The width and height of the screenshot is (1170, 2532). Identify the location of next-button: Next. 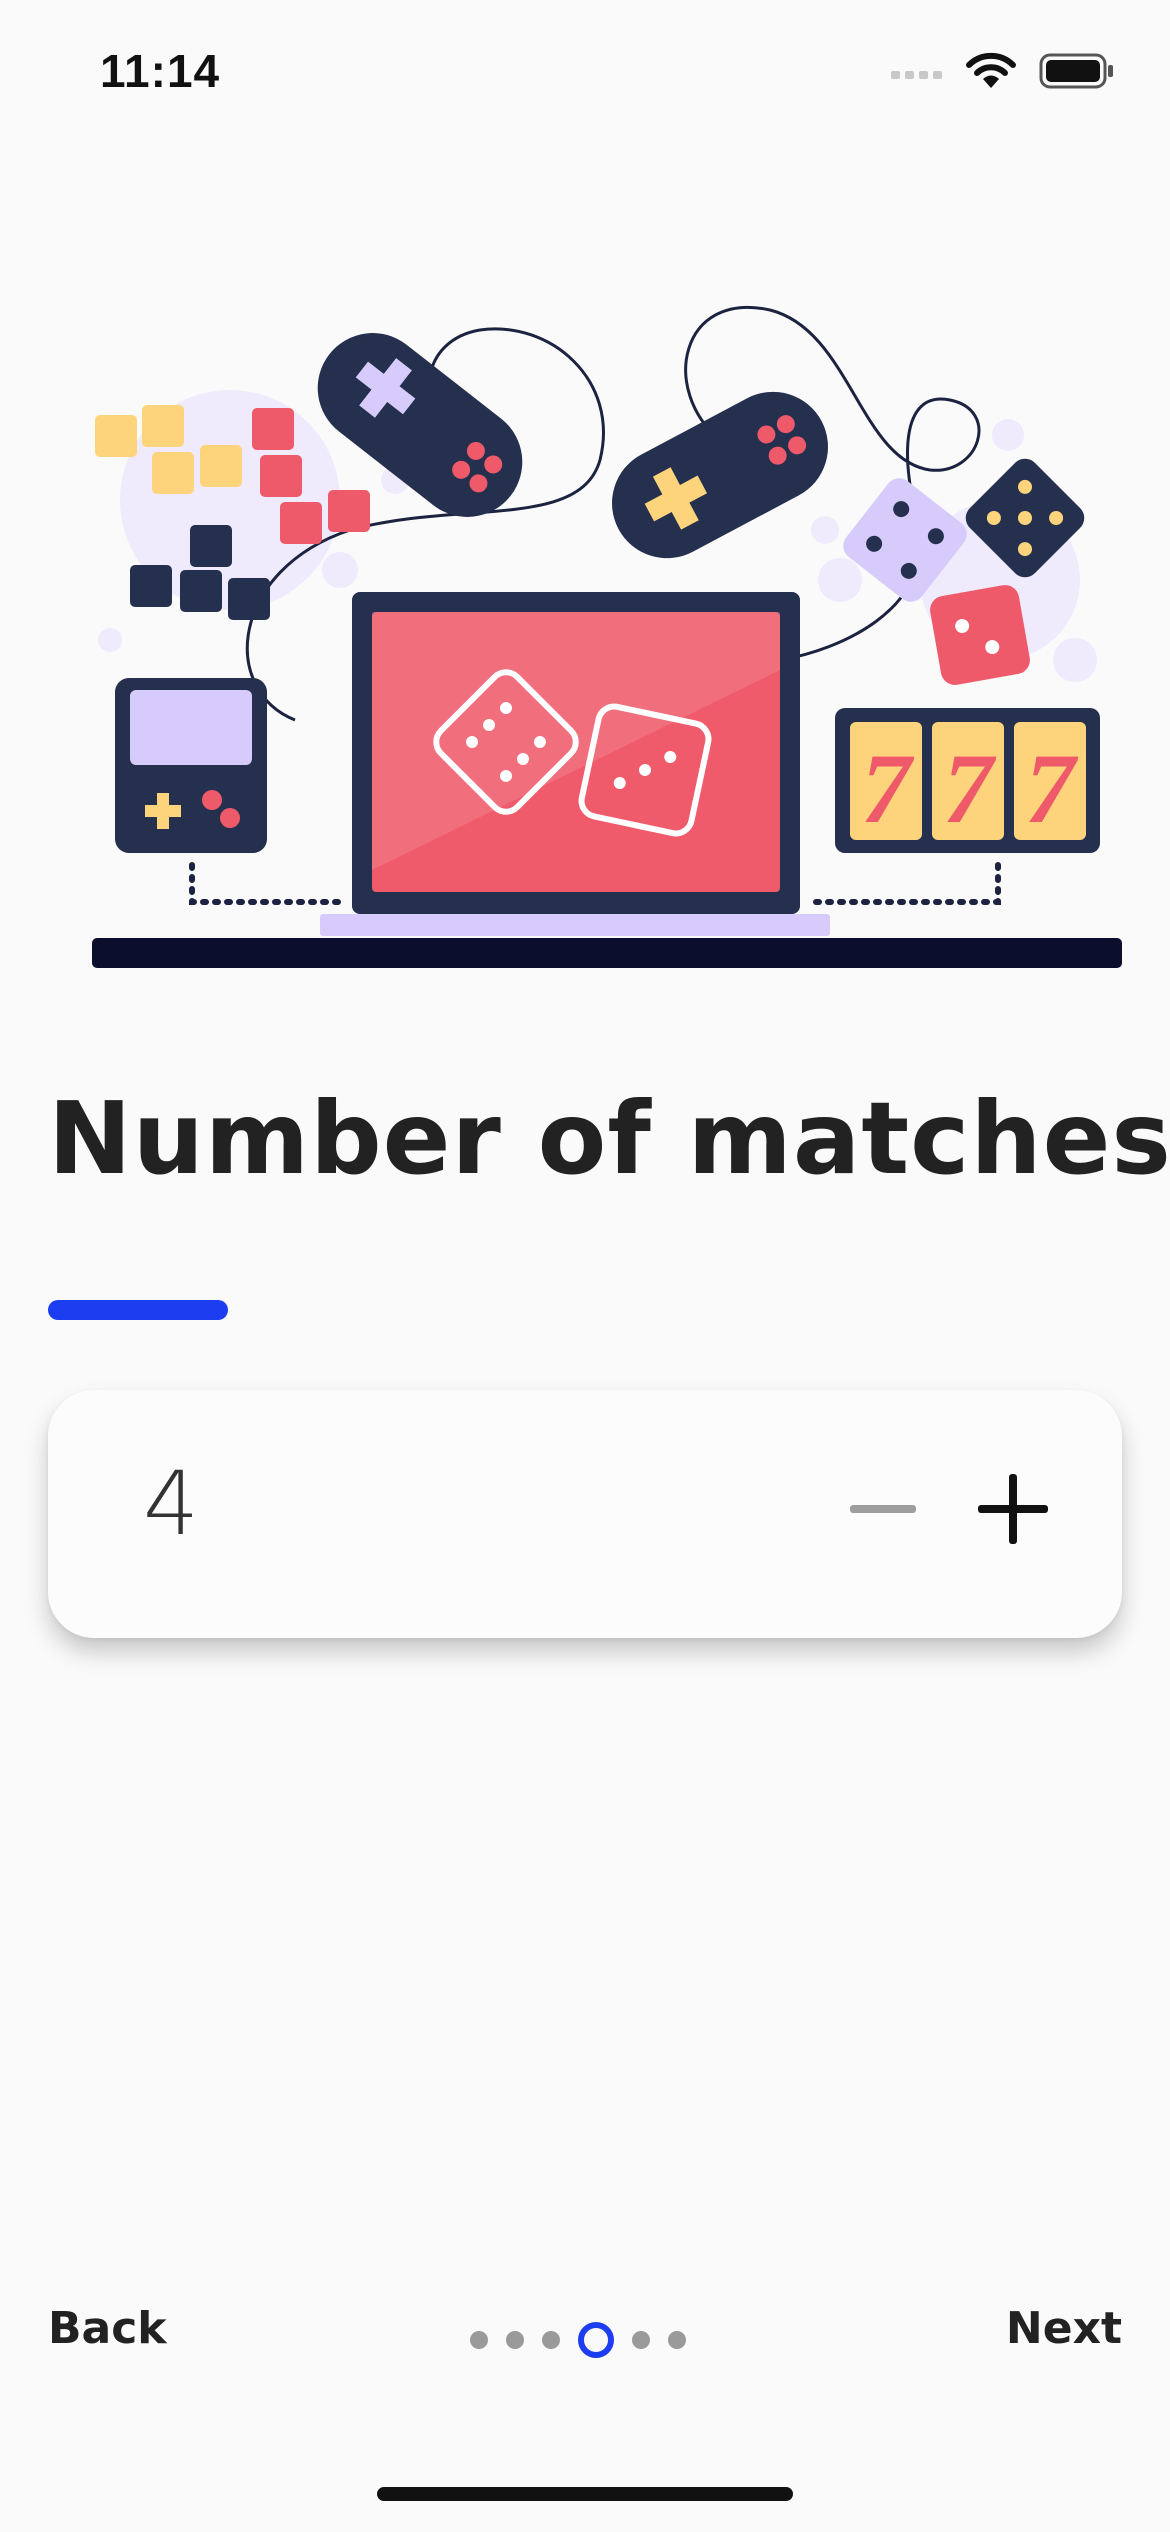
(1064, 2328).